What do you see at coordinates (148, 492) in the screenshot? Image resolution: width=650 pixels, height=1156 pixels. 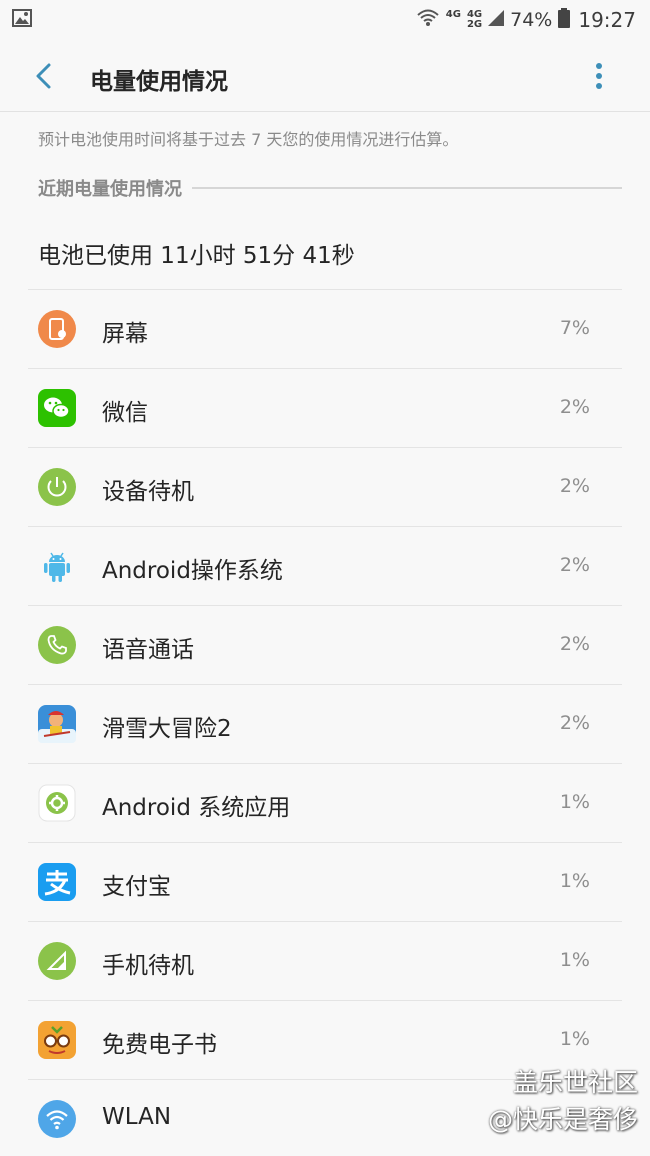 I see `item-name: 设备待机` at bounding box center [148, 492].